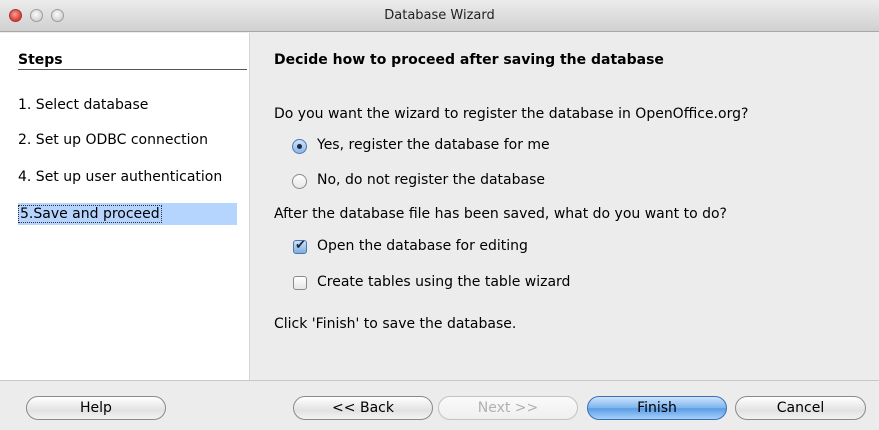 This screenshot has width=879, height=430. Describe the element at coordinates (508, 408) in the screenshot. I see `next-button: Next >>` at that location.